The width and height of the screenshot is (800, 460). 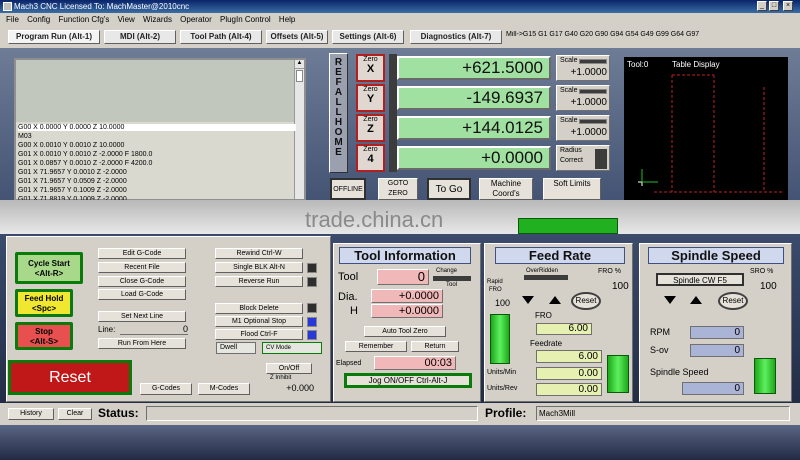 What do you see at coordinates (289, 368) in the screenshot?
I see `z-inhibit-on-off-button: On/Off` at bounding box center [289, 368].